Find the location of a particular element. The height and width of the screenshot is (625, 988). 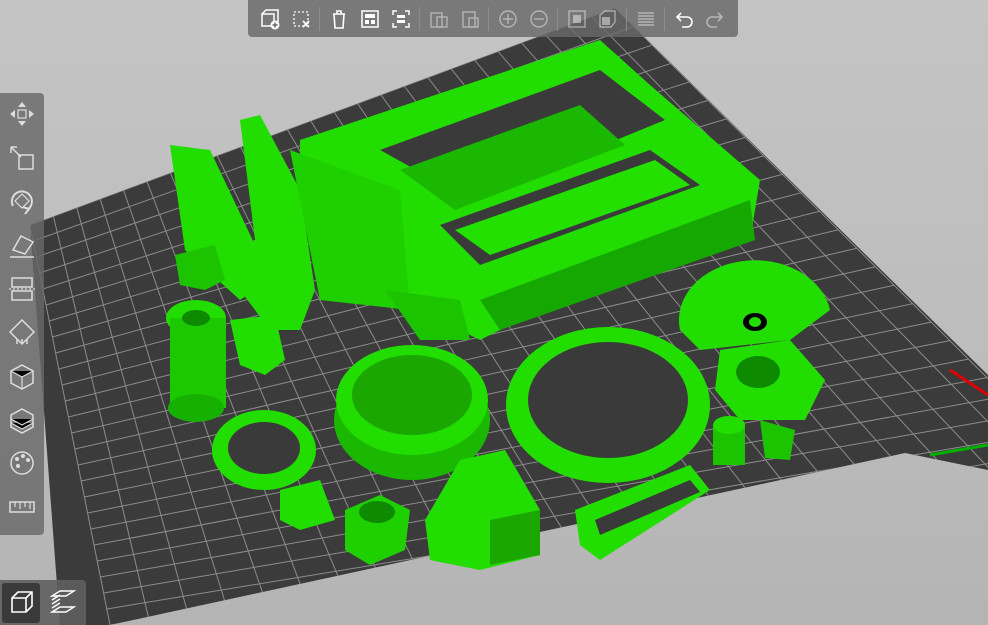

delete-all-icon is located at coordinates (338, 19).